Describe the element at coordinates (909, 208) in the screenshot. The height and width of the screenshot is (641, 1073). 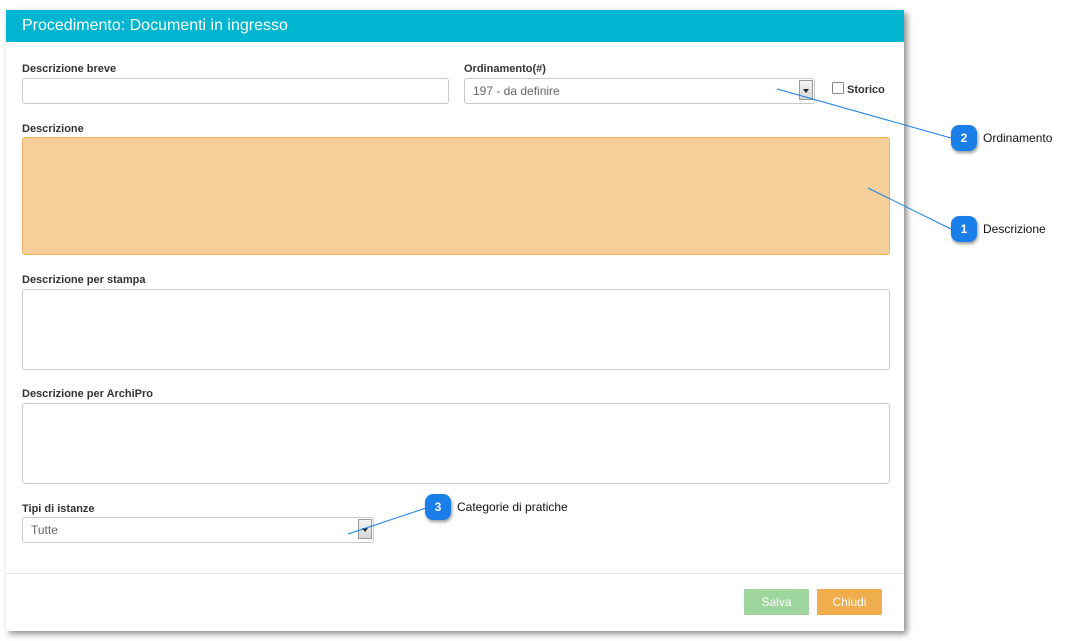
I see `callout-line-description` at that location.